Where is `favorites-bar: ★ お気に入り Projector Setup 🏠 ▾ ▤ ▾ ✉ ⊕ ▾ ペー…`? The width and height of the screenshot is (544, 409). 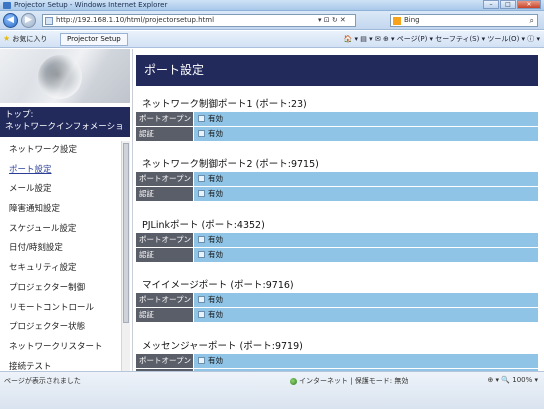
favorites-bar: ★ お気に入り Projector Setup 🏠 ▾ ▤ ▾ ✉ ⊕ ▾ ペー… is located at coordinates (272, 39).